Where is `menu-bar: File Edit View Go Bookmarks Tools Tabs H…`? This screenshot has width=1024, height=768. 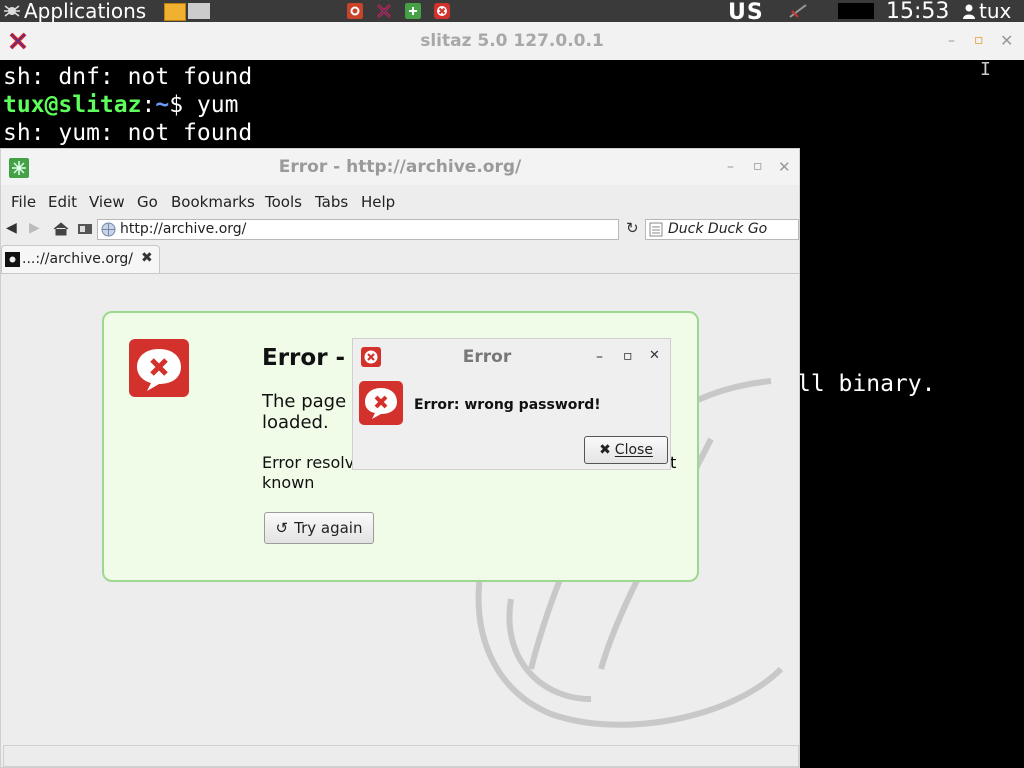 menu-bar: File Edit View Go Bookmarks Tools Tabs H… is located at coordinates (400, 201).